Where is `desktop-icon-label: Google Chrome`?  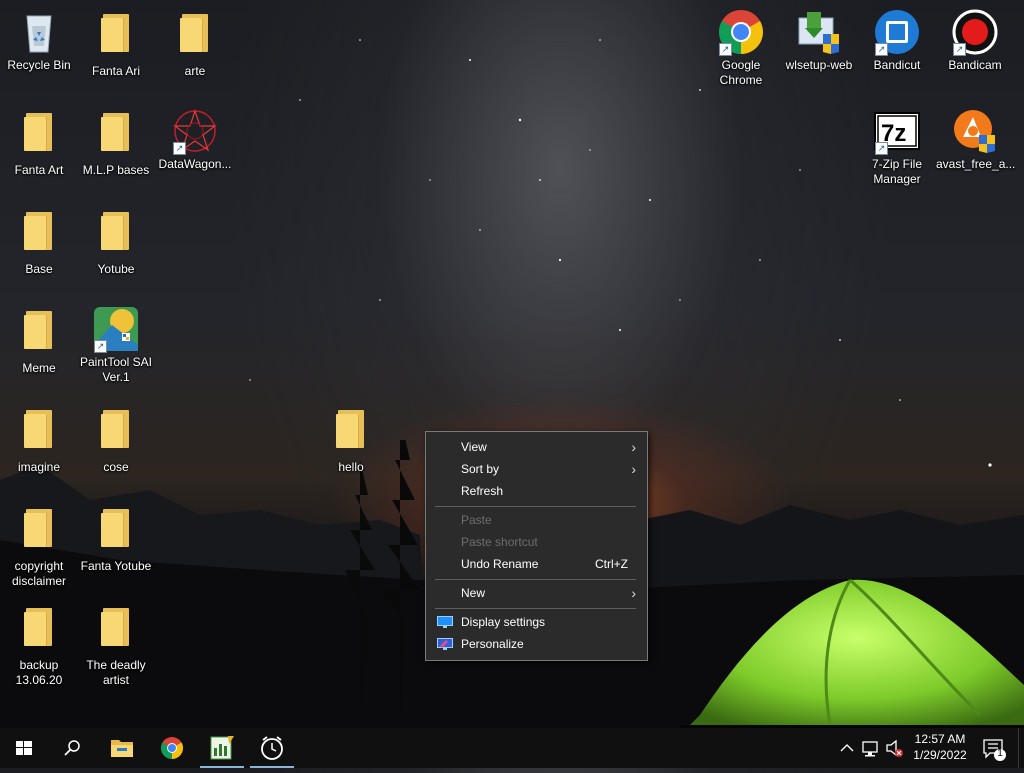 desktop-icon-label: Google Chrome is located at coordinates (741, 72).